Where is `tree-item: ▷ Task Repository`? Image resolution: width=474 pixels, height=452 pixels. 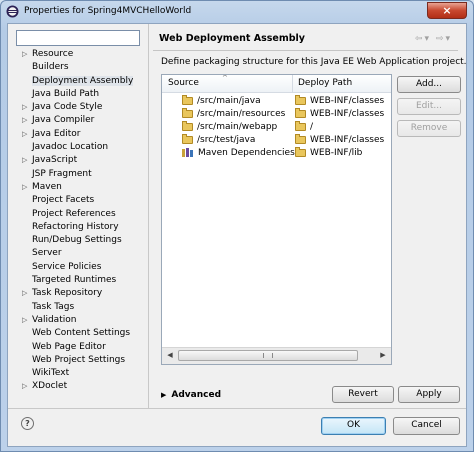 tree-item: ▷ Task Repository is located at coordinates (82, 293).